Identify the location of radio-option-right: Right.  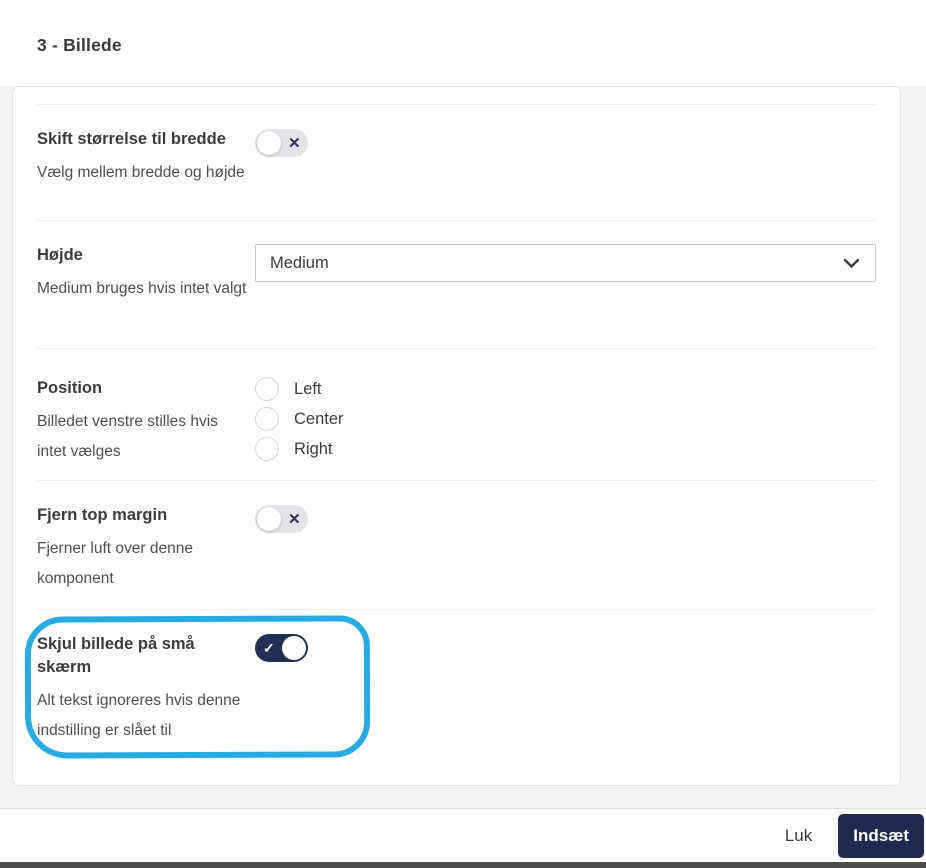
(565, 449).